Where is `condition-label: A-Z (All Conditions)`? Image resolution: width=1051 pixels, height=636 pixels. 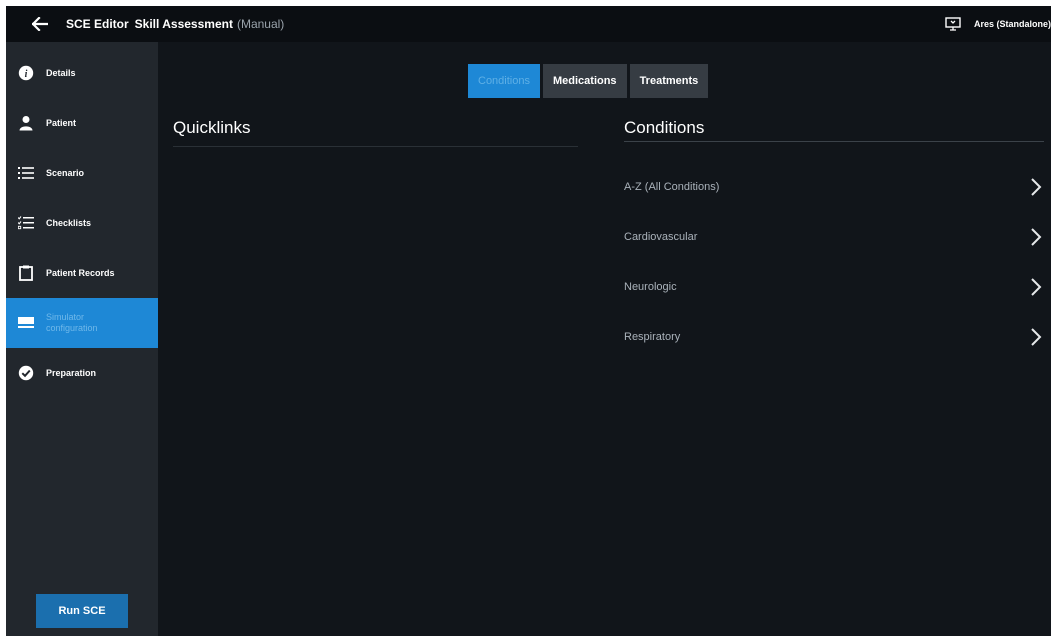
condition-label: A-Z (All Conditions) is located at coordinates (672, 187).